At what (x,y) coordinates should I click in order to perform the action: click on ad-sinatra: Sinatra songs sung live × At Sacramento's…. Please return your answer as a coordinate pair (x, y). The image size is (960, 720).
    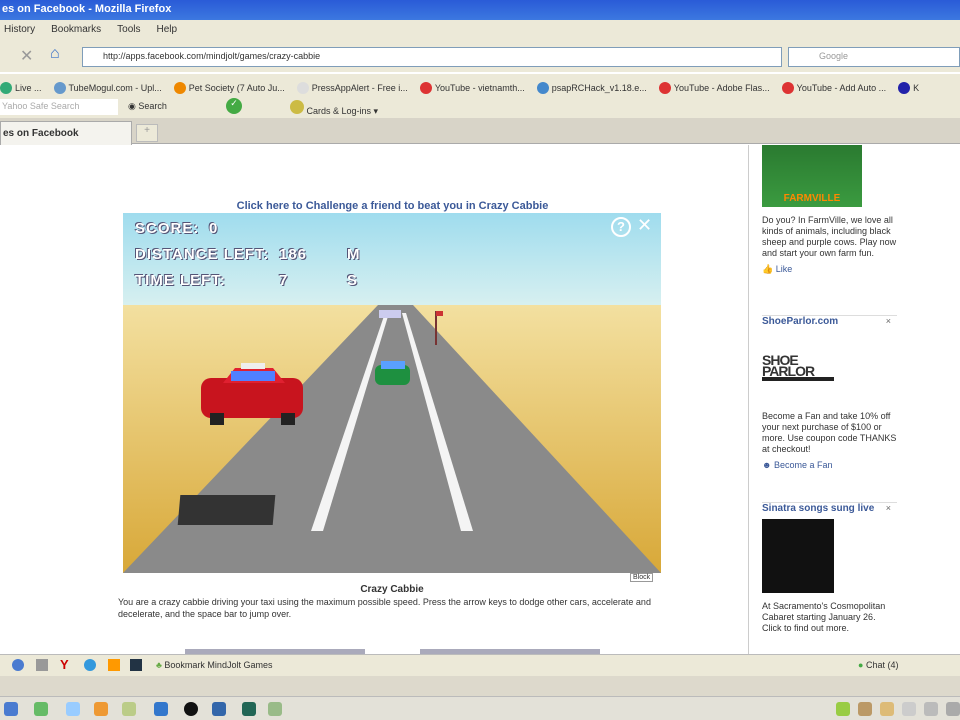
    Looking at the image, I should click on (829, 568).